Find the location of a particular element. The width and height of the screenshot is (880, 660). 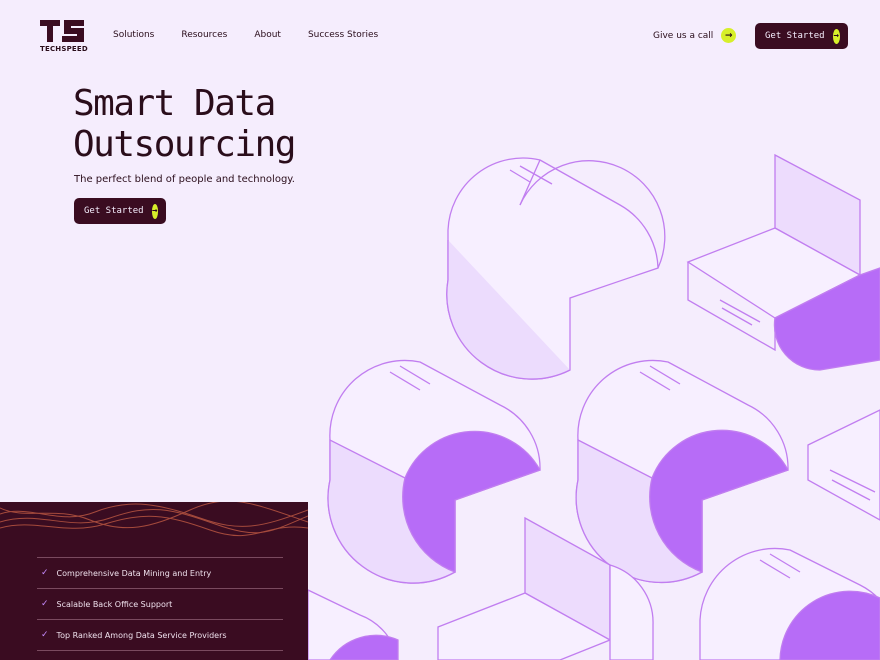

nav-link-solutions: Solutions is located at coordinates (133, 35).